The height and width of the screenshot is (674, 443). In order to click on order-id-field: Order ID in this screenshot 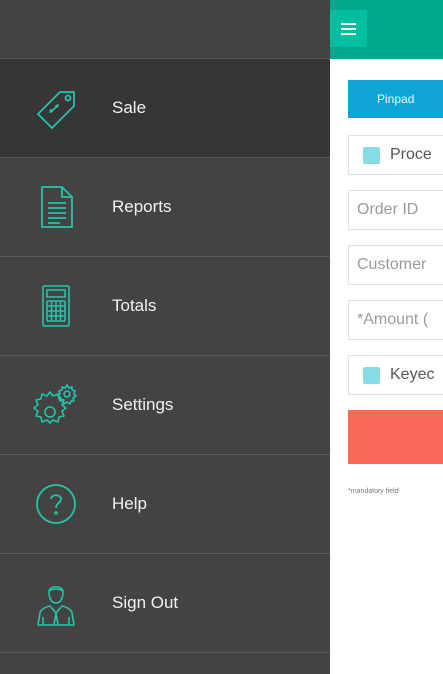, I will do `click(395, 210)`.